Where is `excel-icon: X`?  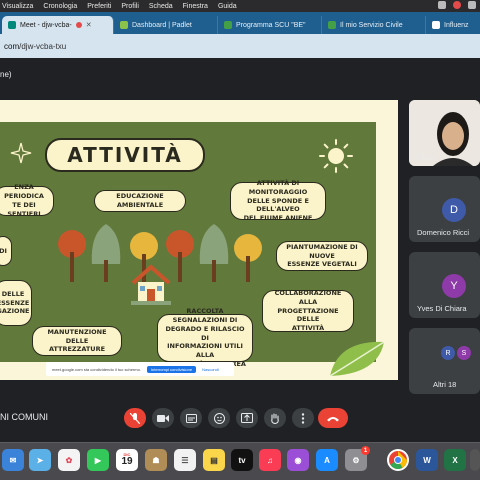
excel-icon: X is located at coordinates (455, 460).